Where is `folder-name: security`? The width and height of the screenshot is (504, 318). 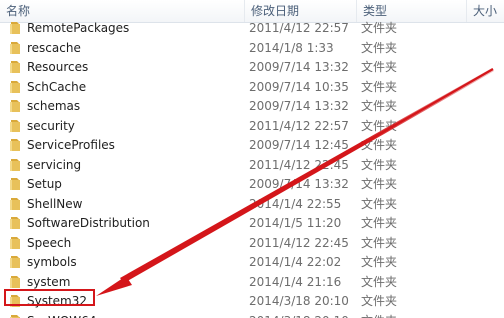 folder-name: security is located at coordinates (51, 125).